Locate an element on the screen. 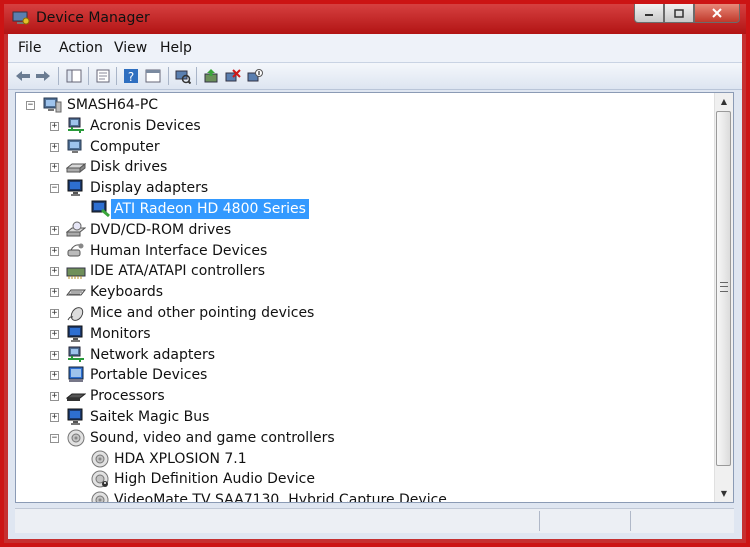 The height and width of the screenshot is (547, 750). tree-item-label: Human Interface Devices is located at coordinates (179, 250).